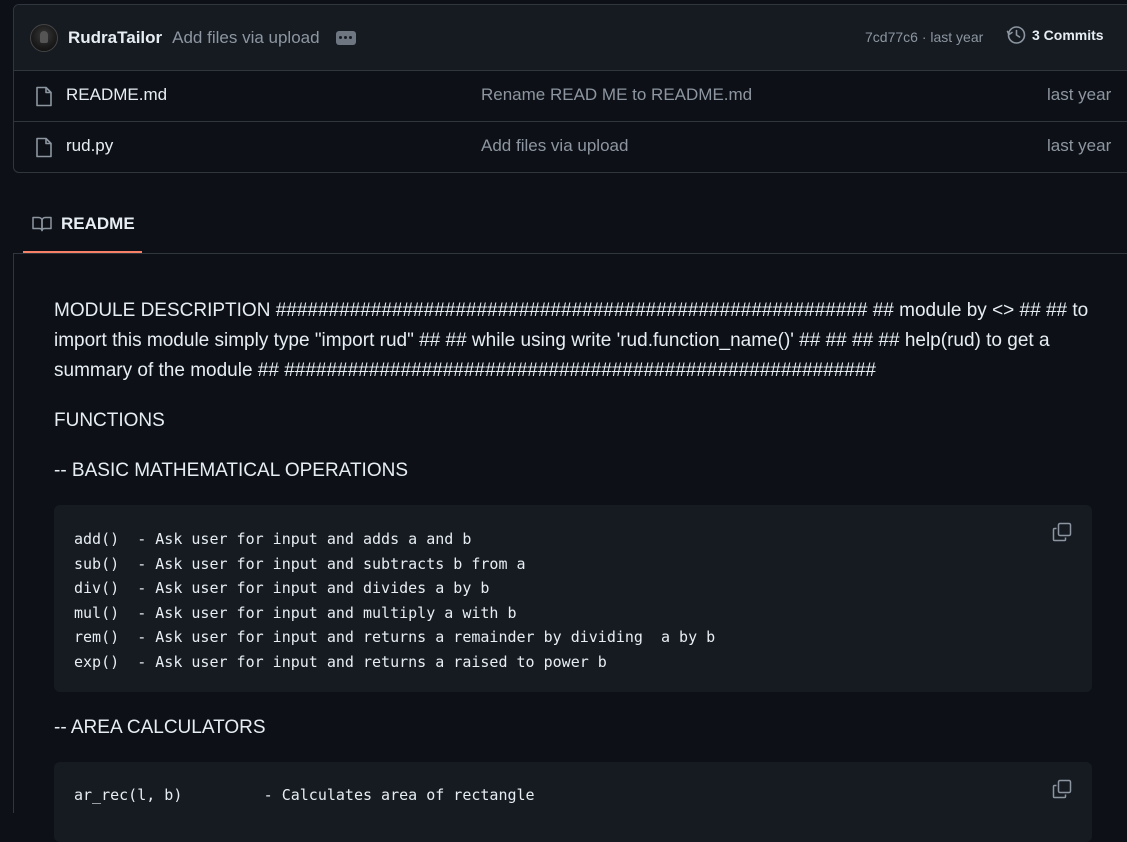  What do you see at coordinates (89, 146) in the screenshot?
I see `file-name: rud.py` at bounding box center [89, 146].